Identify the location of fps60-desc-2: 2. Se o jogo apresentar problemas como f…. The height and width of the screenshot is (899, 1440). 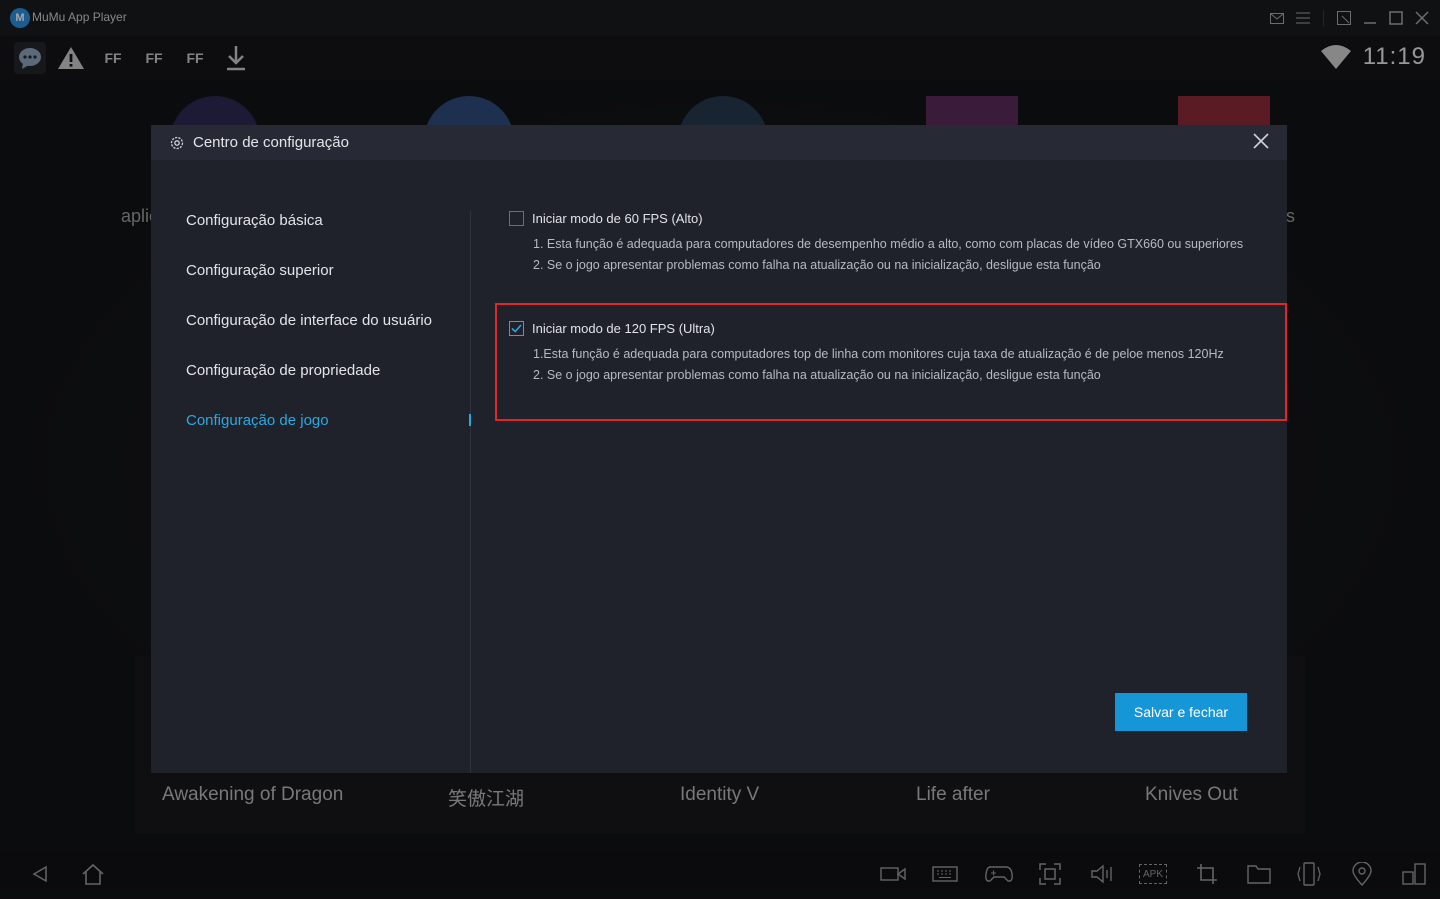
(817, 265).